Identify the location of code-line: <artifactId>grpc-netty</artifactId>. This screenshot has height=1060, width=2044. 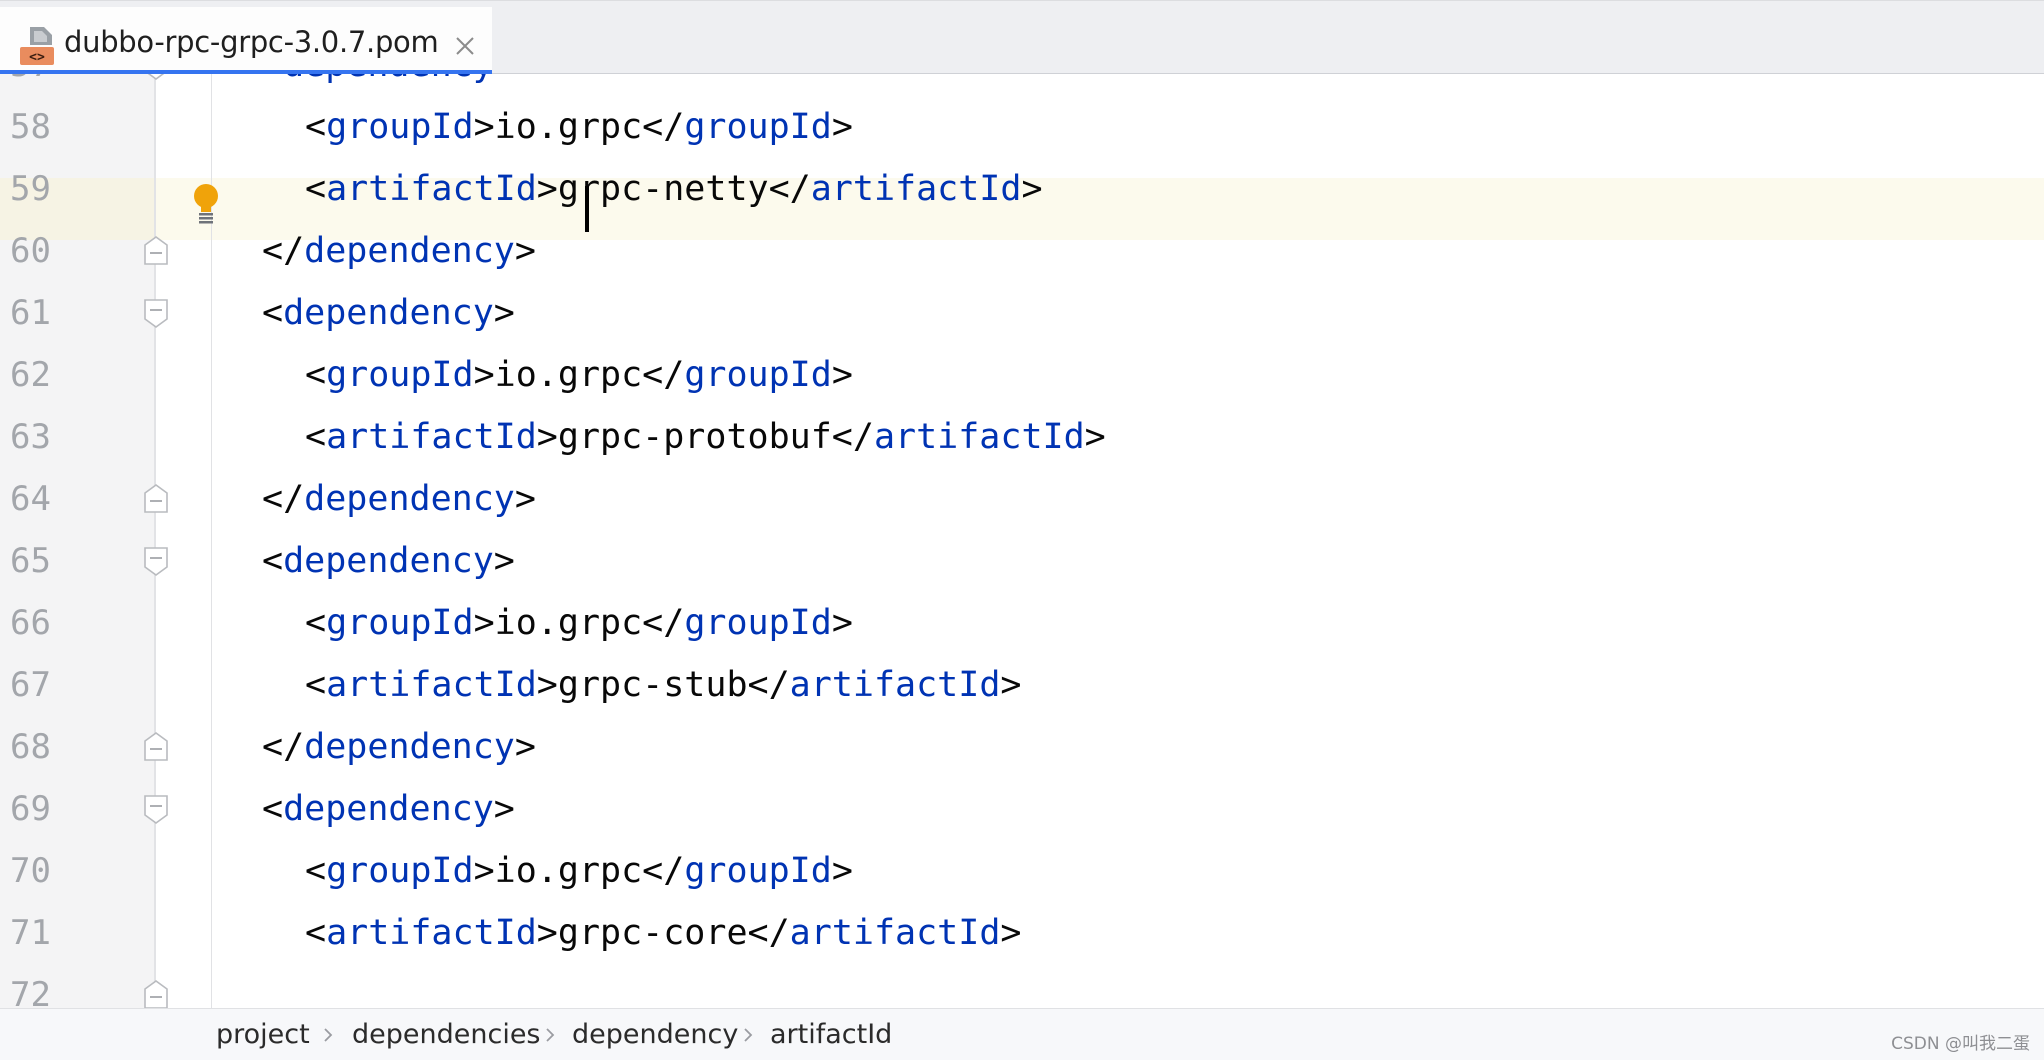
(674, 189).